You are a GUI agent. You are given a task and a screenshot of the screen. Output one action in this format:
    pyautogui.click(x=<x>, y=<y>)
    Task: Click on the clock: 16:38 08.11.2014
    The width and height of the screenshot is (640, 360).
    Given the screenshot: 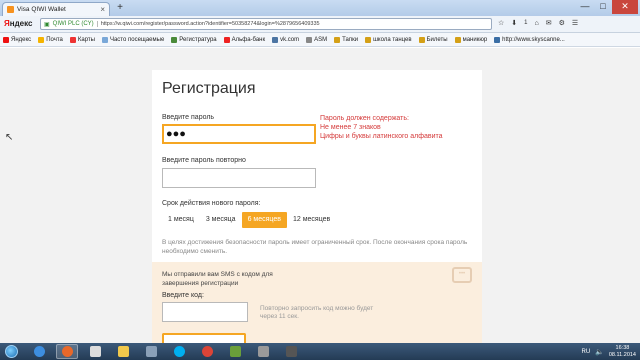 What is the action you would take?
    pyautogui.click(x=622, y=352)
    